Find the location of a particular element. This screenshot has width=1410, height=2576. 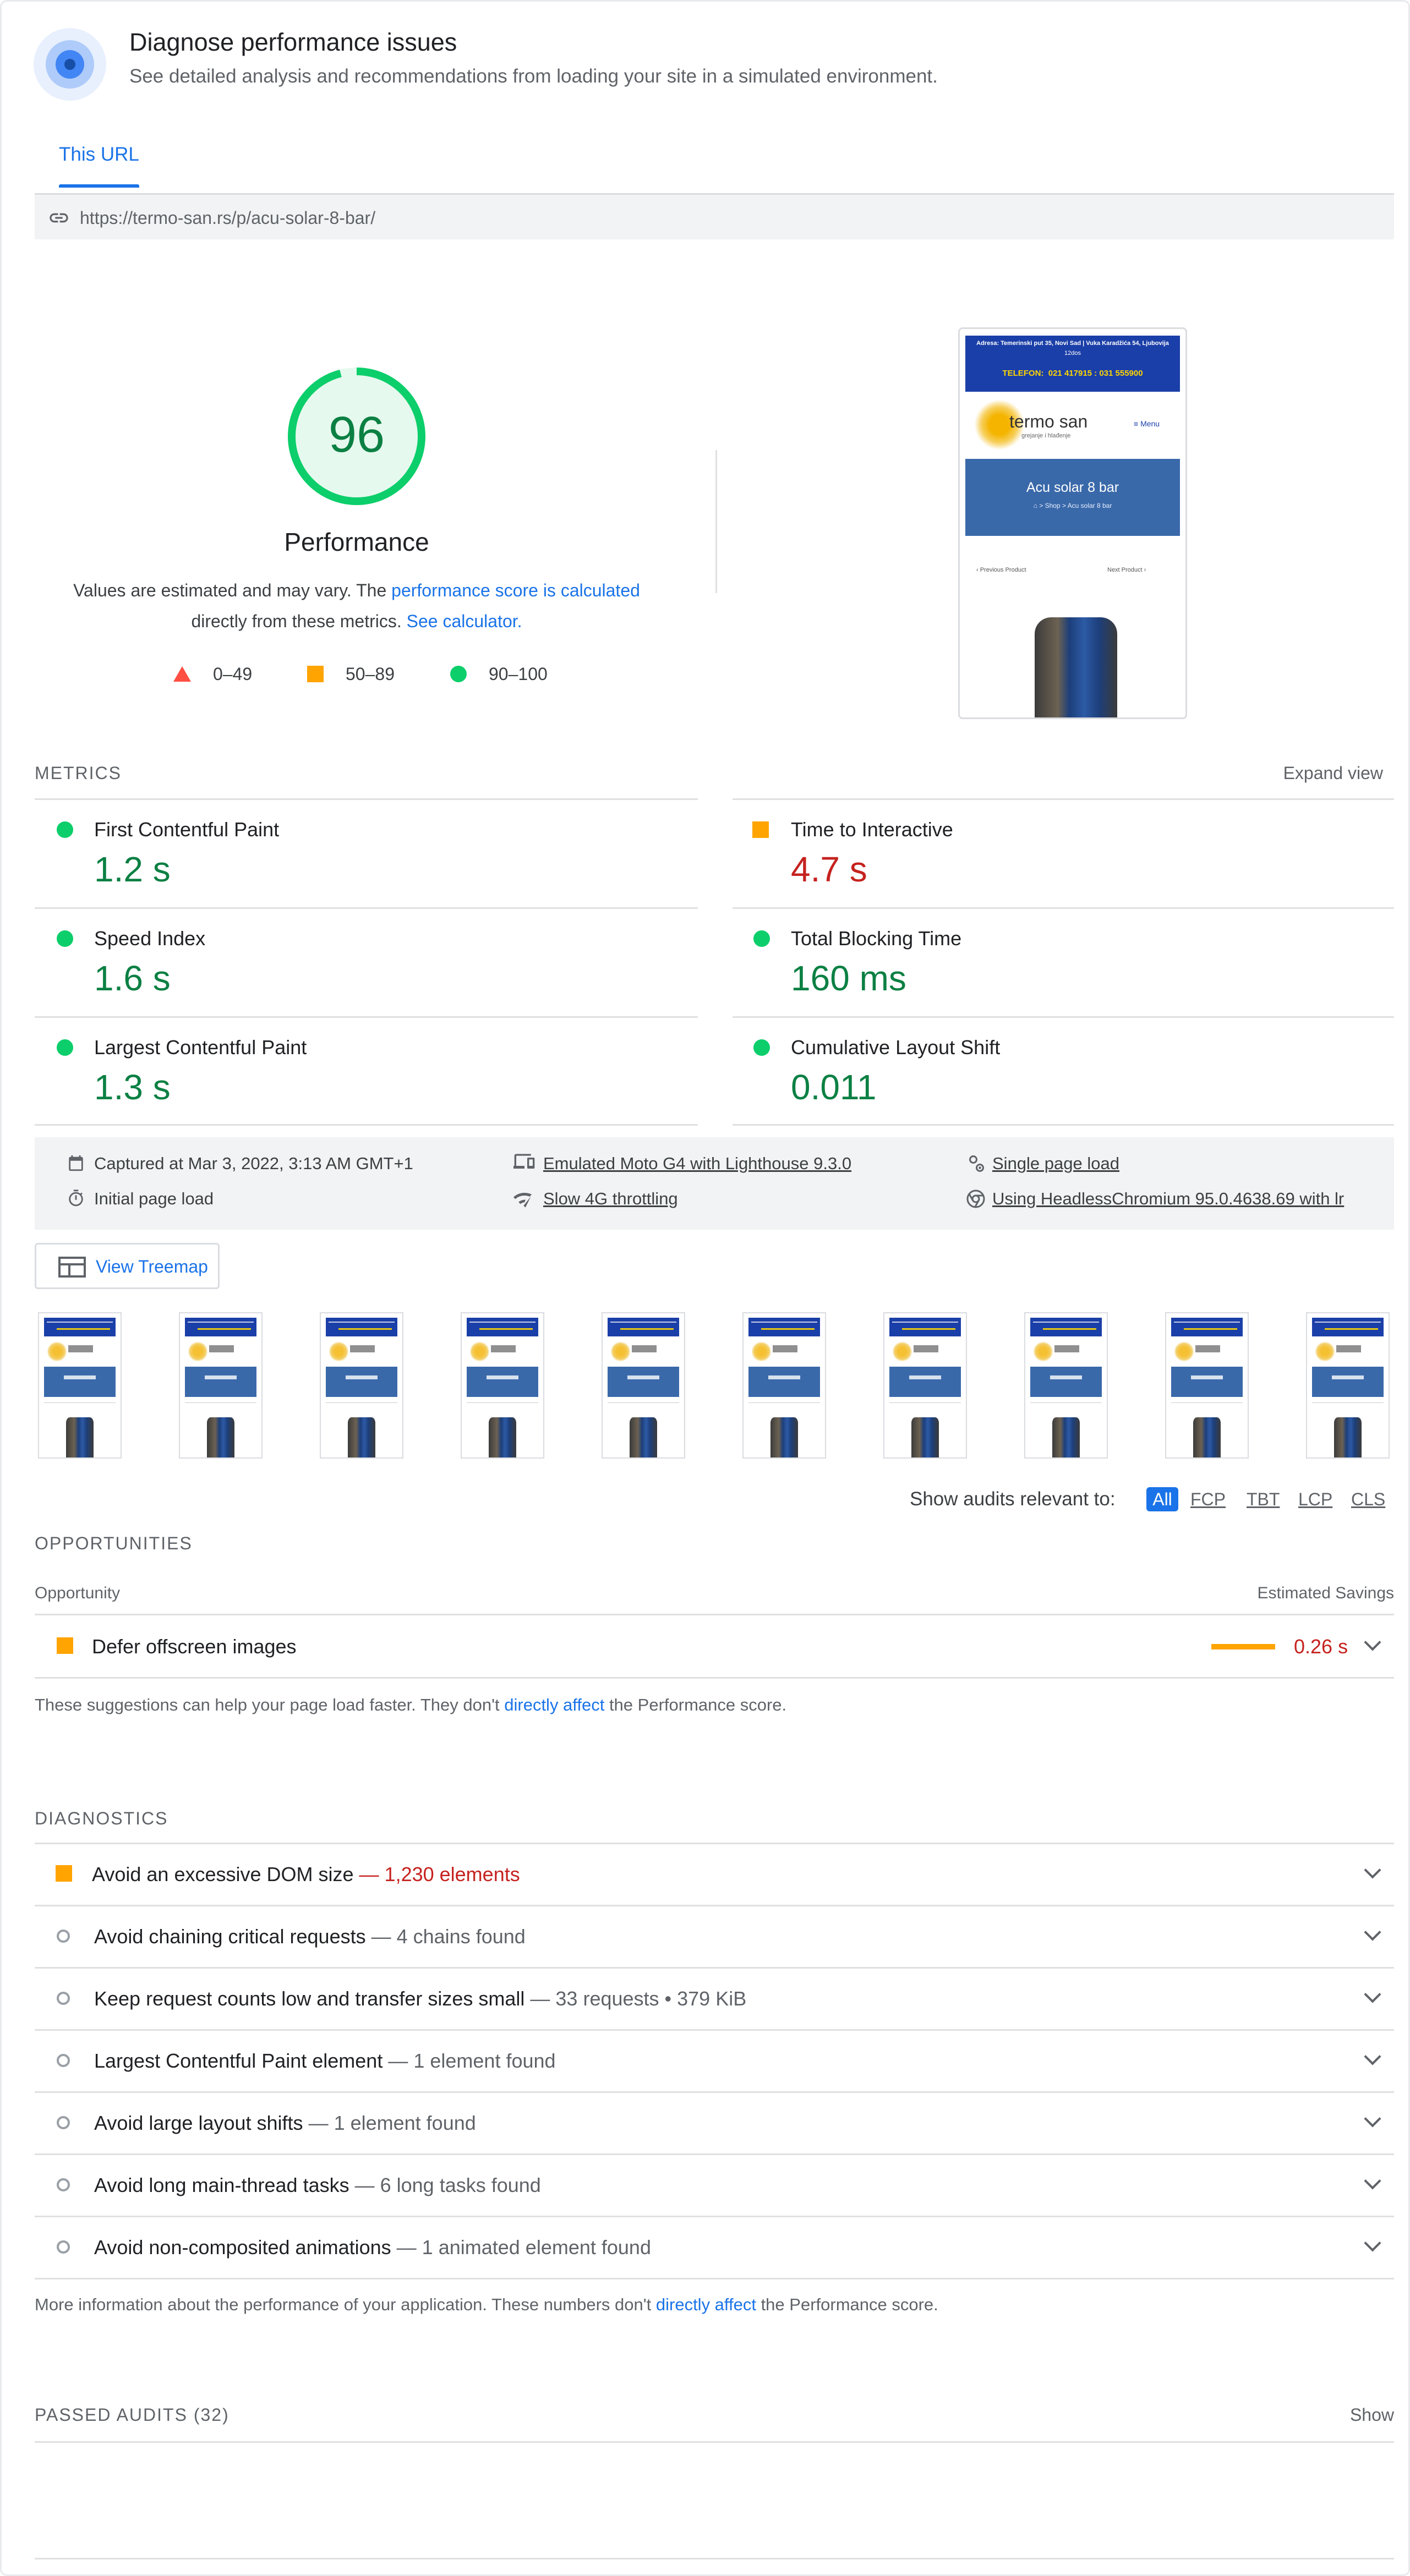

metric-value-fcp: 1.2 s is located at coordinates (132, 869).